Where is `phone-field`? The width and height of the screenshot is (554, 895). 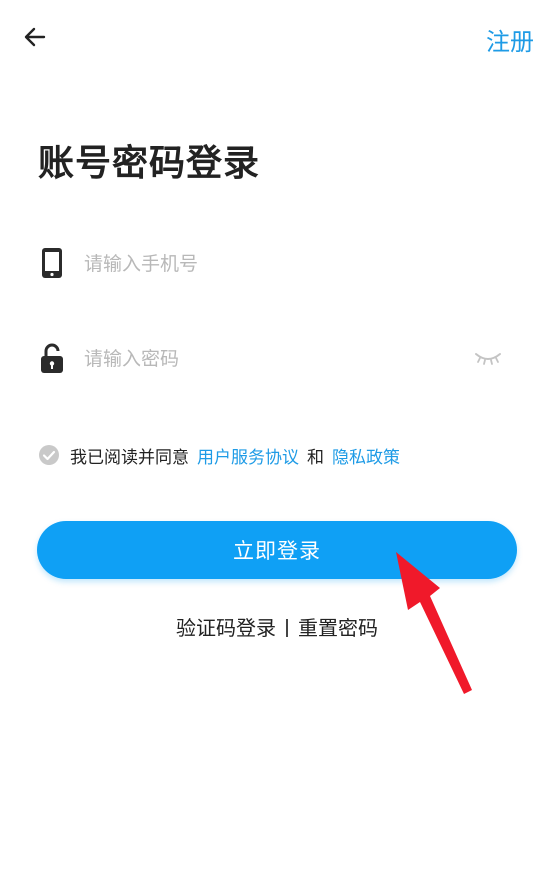
phone-field is located at coordinates (277, 263).